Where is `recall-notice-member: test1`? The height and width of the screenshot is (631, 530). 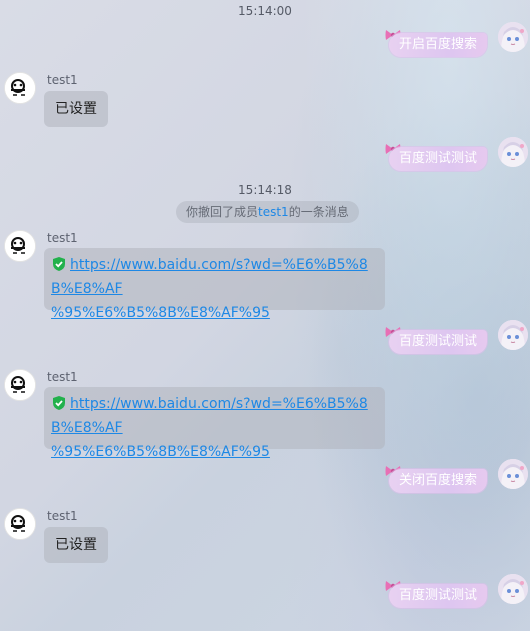
recall-notice-member: test1 is located at coordinates (273, 212).